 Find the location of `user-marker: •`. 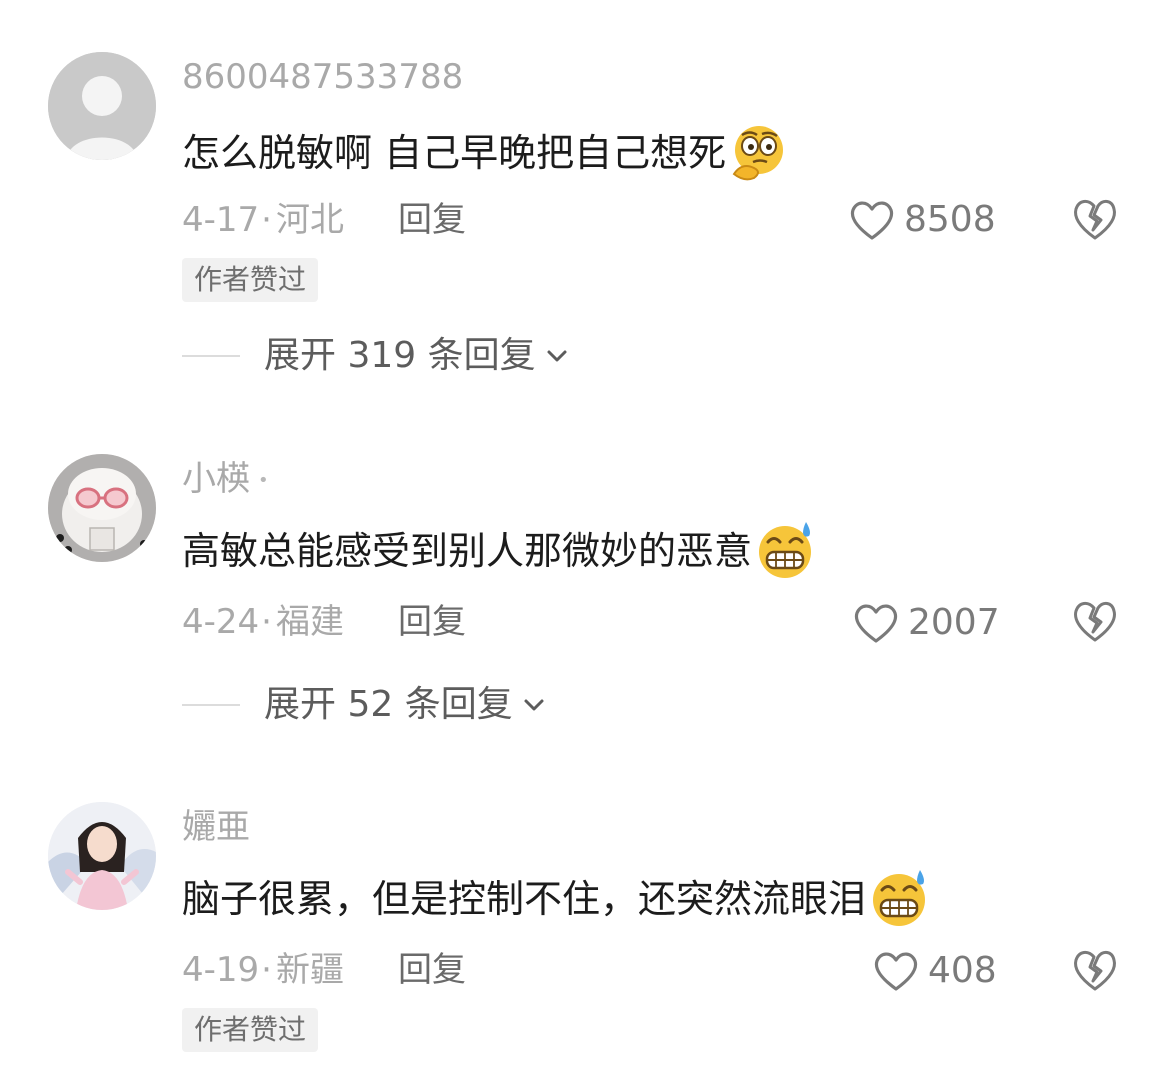

user-marker: • is located at coordinates (263, 480).